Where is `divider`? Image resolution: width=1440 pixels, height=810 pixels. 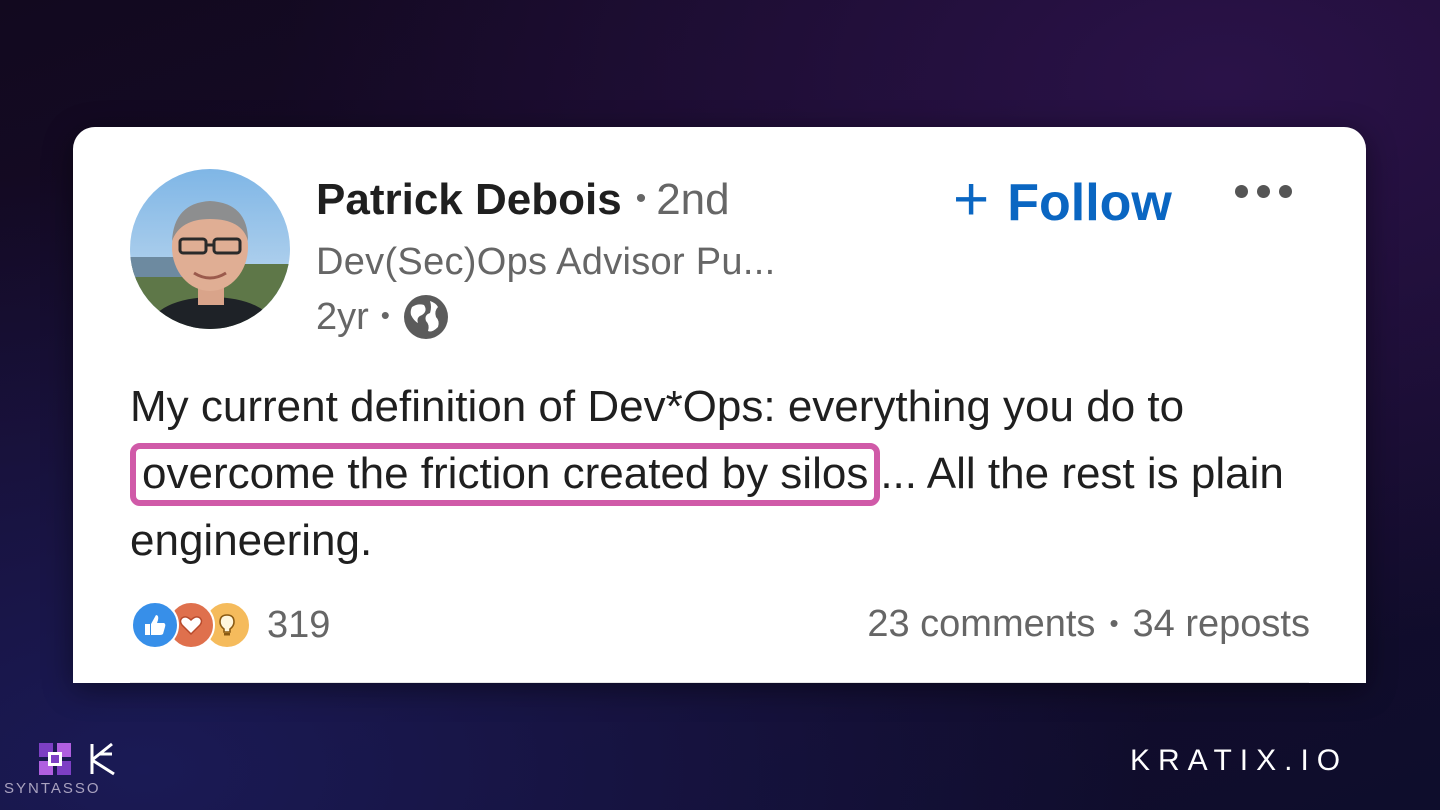
divider is located at coordinates (719, 682).